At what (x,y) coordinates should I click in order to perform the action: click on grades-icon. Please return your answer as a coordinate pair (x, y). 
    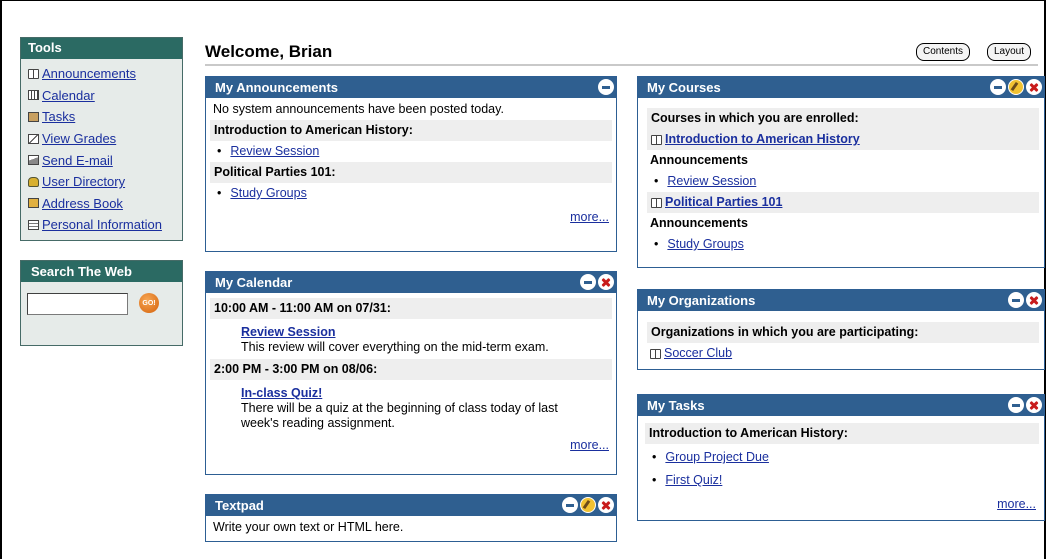
    Looking at the image, I should click on (33, 138).